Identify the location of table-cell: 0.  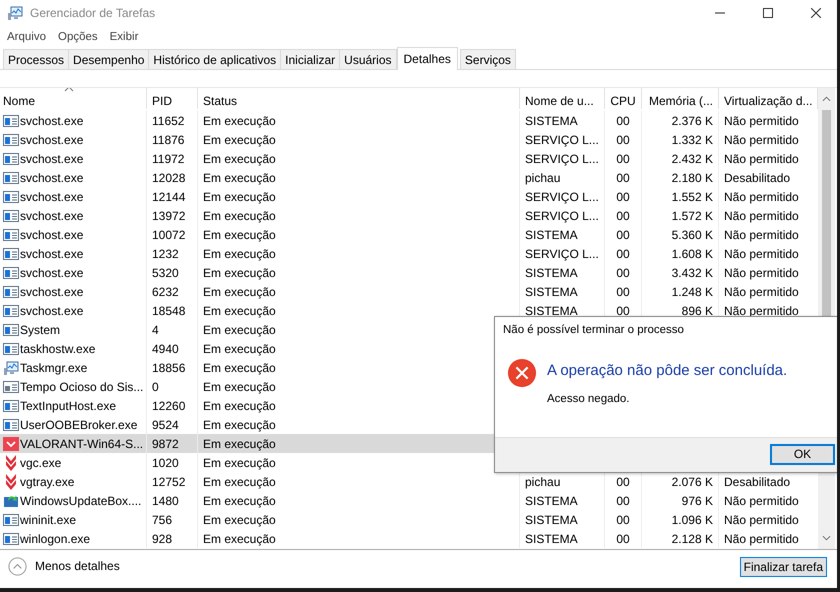
(172, 386).